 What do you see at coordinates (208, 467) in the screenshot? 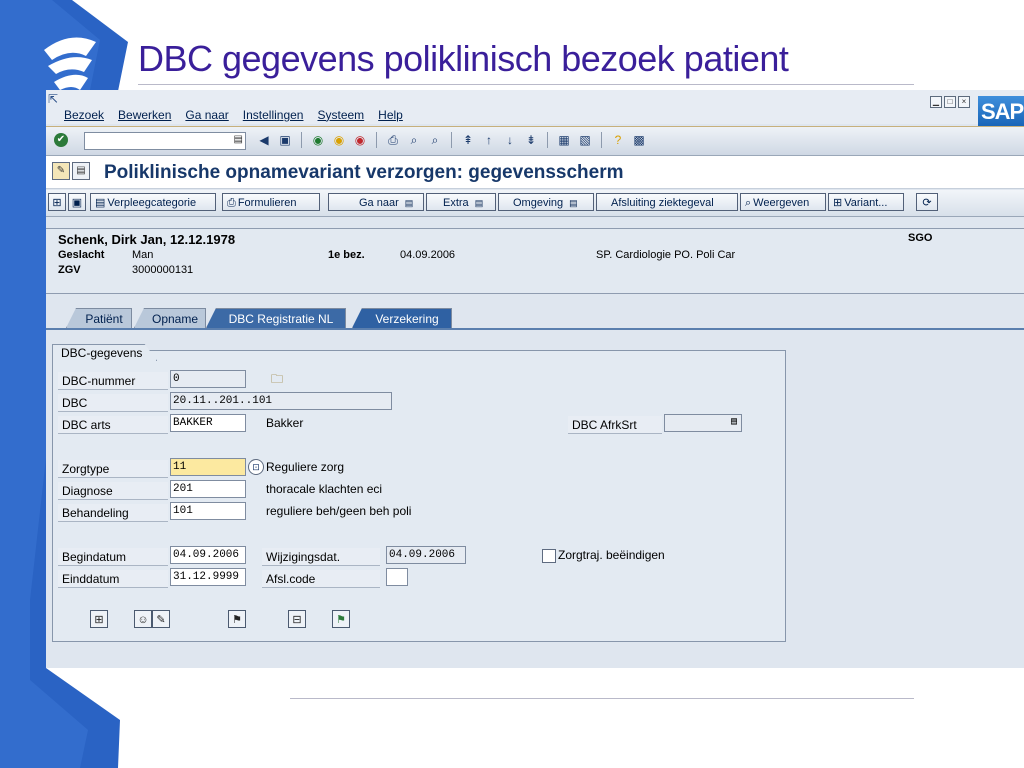
I see `zorgtype-field: 11` at bounding box center [208, 467].